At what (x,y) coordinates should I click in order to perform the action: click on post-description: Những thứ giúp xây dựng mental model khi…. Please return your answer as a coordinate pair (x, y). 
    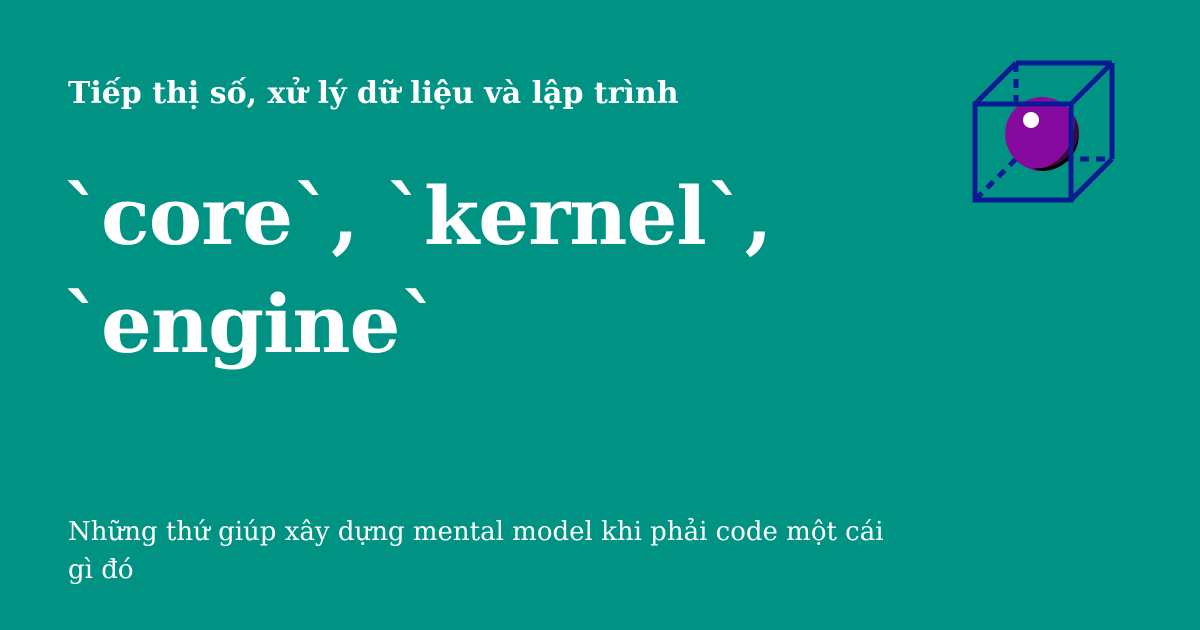
    Looking at the image, I should click on (476, 551).